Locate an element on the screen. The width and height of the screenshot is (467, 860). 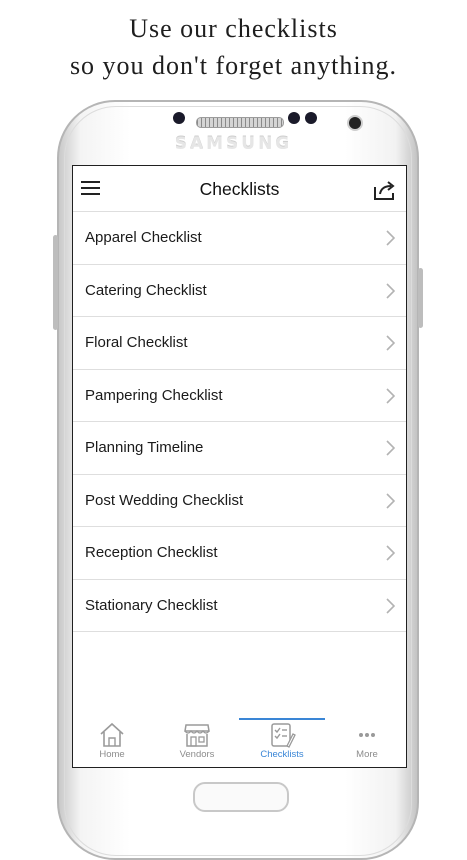
tab-checklists-label: Checklists is located at coordinates (282, 754).